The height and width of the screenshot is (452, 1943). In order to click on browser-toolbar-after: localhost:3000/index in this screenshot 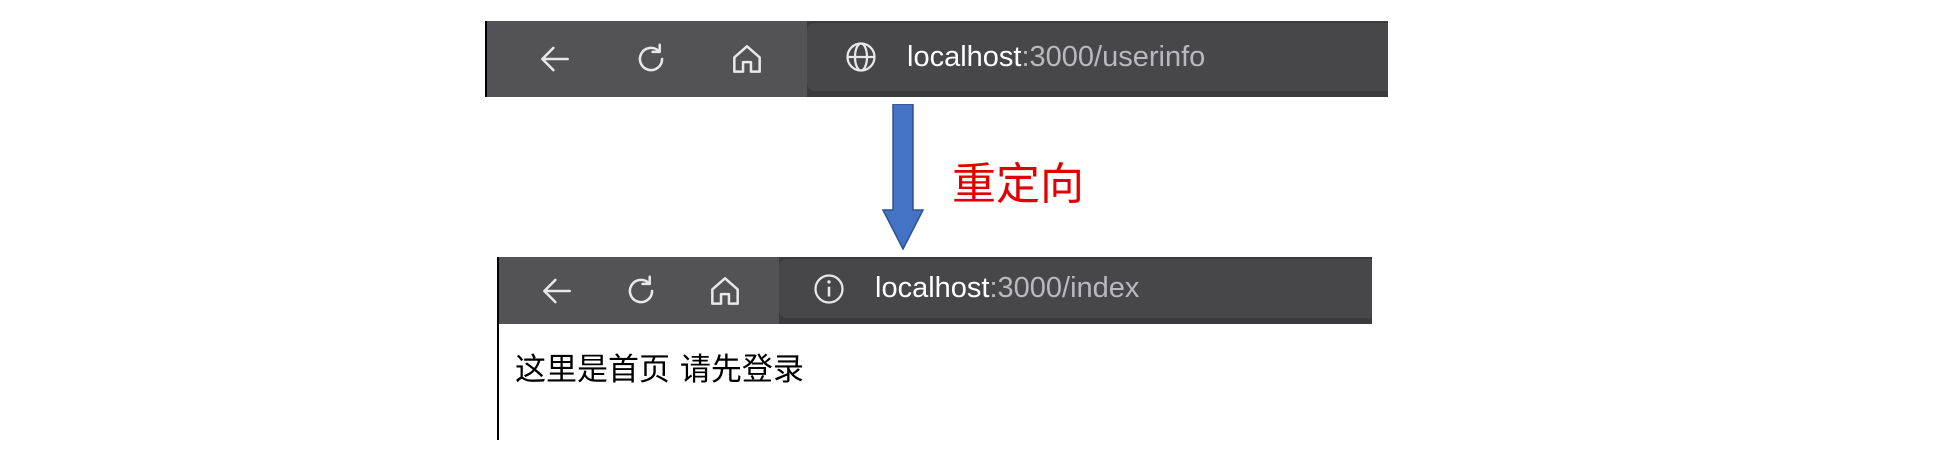, I will do `click(934, 290)`.